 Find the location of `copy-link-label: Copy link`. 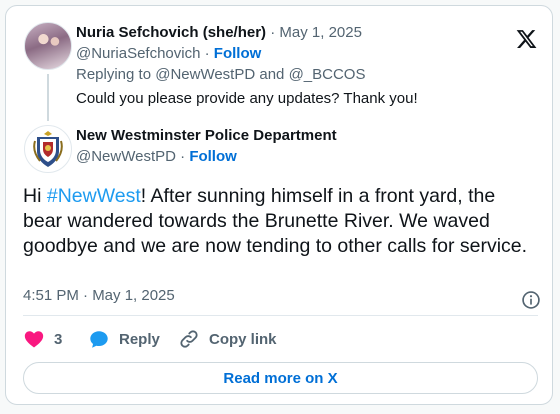

copy-link-label: Copy link is located at coordinates (243, 339).